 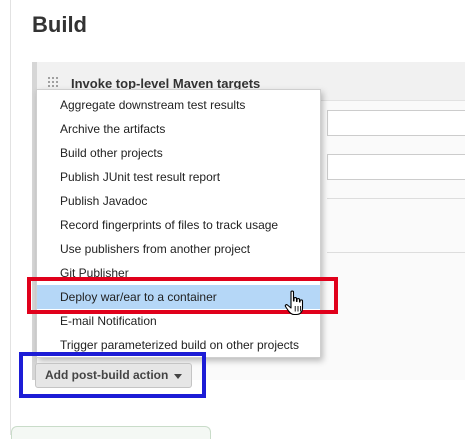 I want to click on drag-handle-icon, so click(x=53, y=82).